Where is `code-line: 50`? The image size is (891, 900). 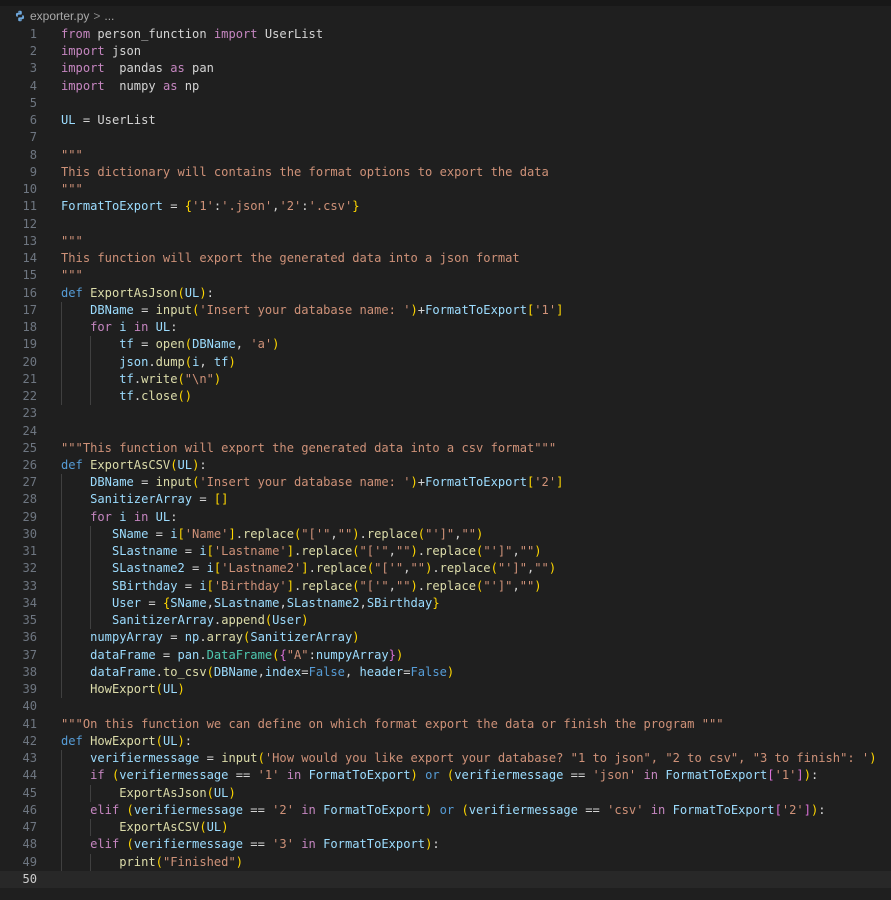
code-line: 50 is located at coordinates (445, 879).